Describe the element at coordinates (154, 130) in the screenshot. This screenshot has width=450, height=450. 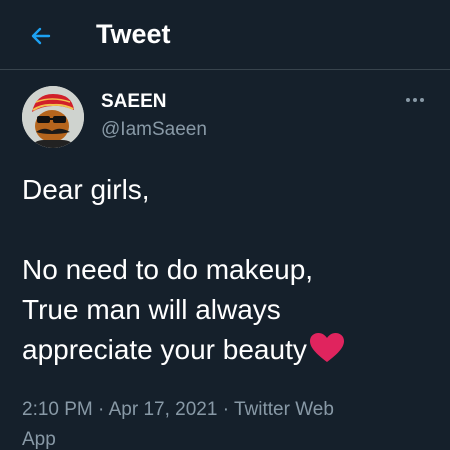
I see `author-handle: @IamSaeen` at that location.